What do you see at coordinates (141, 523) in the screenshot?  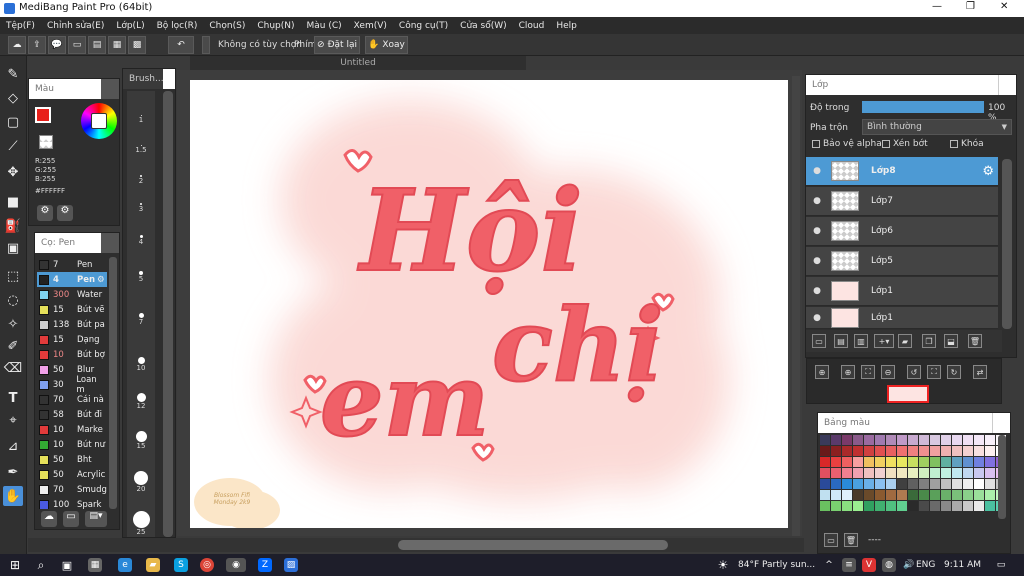 I see `brush-size-item: 25` at bounding box center [141, 523].